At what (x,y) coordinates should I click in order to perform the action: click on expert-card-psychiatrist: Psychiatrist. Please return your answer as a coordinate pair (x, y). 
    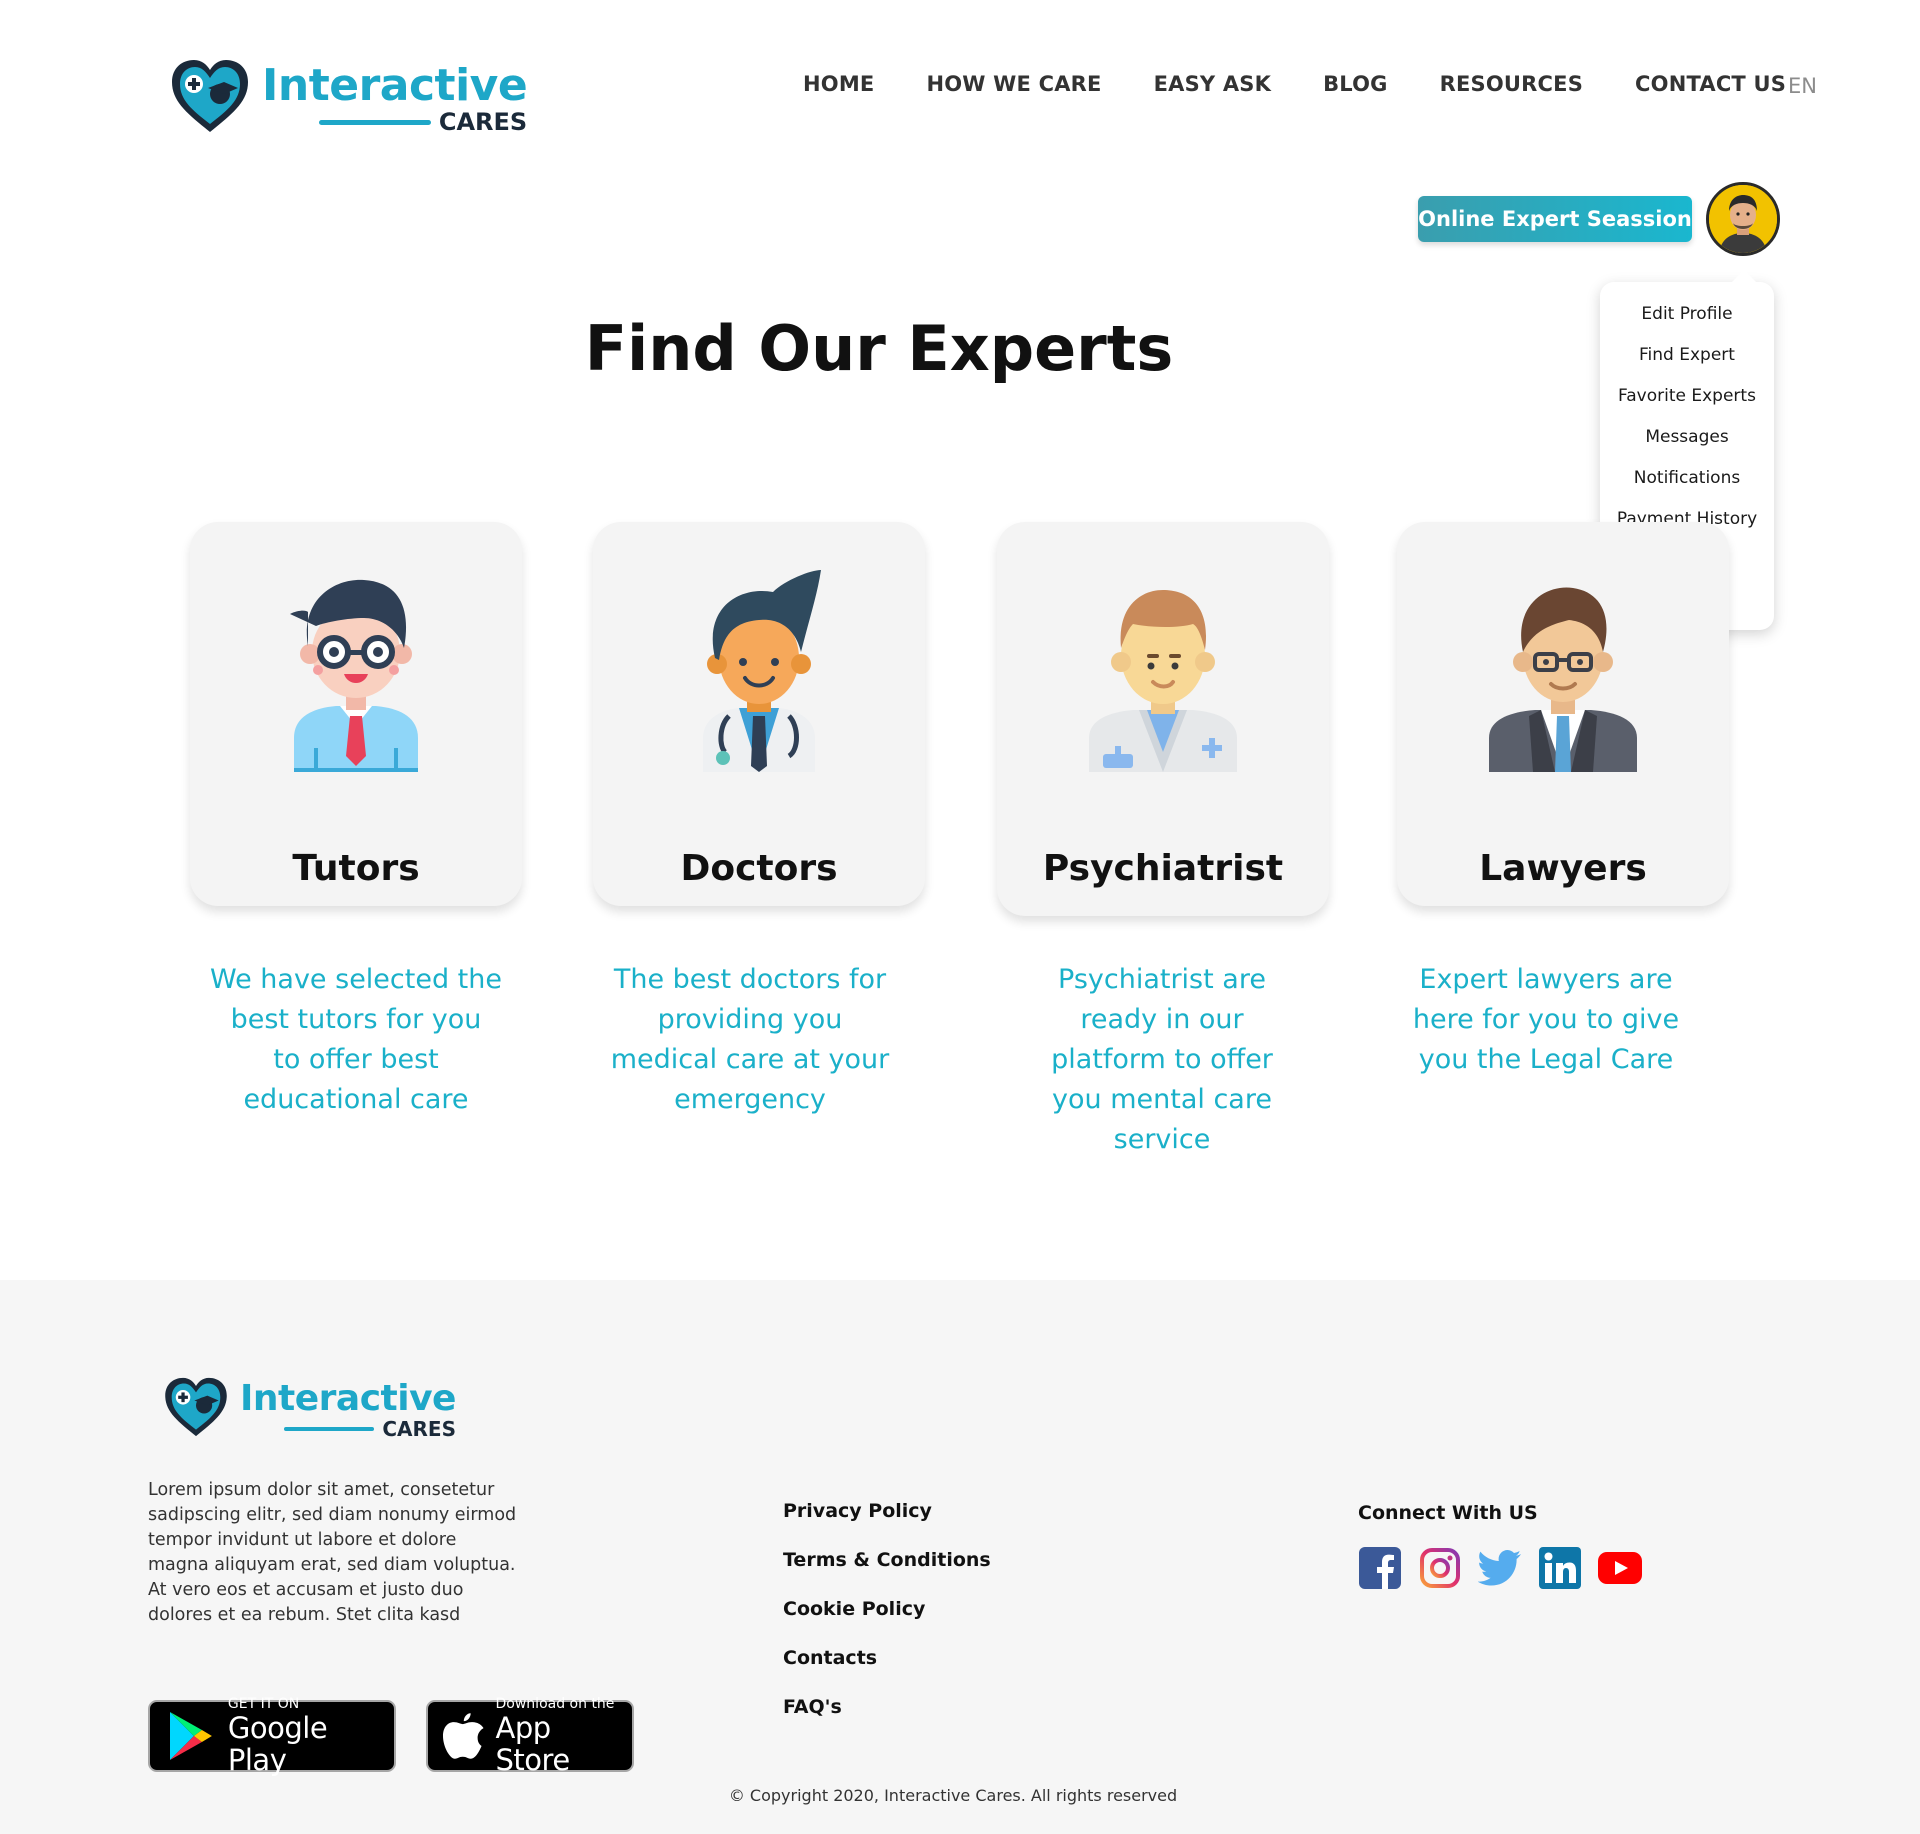
    Looking at the image, I should click on (1163, 719).